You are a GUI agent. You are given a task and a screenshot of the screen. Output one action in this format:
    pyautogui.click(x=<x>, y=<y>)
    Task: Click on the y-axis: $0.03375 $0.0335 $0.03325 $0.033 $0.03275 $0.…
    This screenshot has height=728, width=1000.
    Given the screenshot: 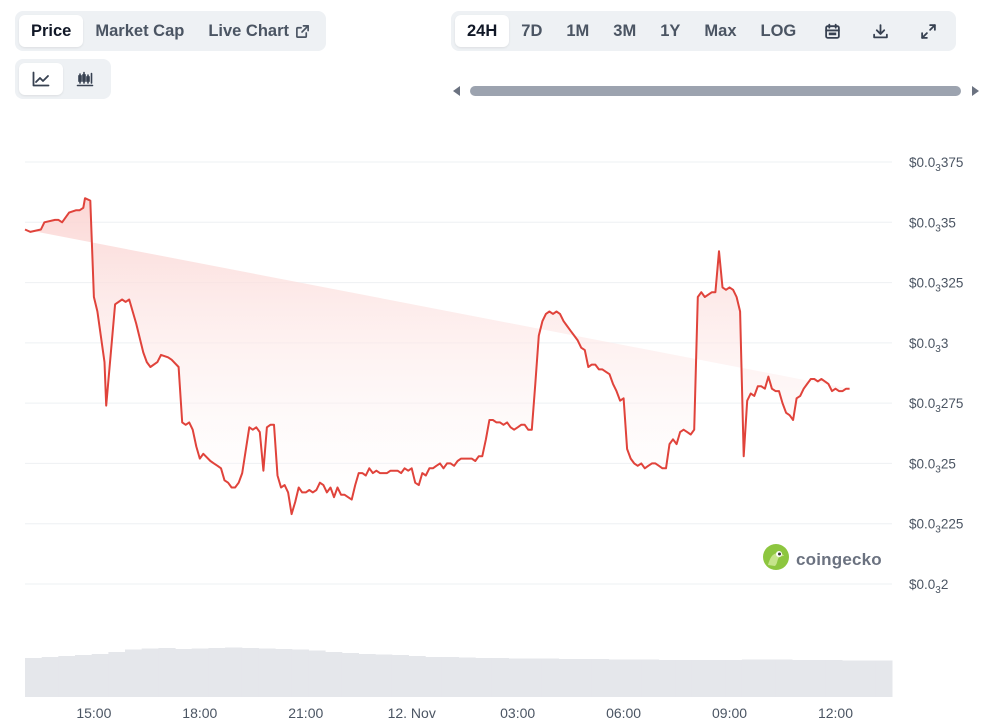 What is the action you would take?
    pyautogui.click(x=936, y=375)
    